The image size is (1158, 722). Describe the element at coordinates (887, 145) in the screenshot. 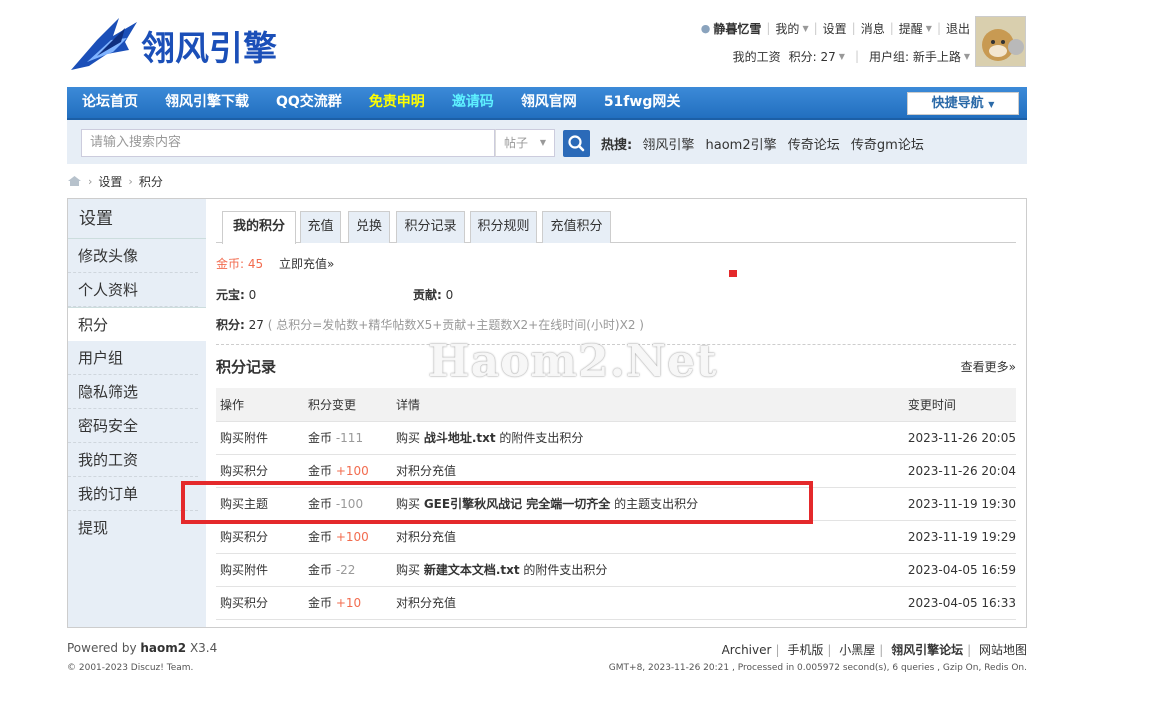

I see `hot-keyword: 传奇gm论坛` at that location.